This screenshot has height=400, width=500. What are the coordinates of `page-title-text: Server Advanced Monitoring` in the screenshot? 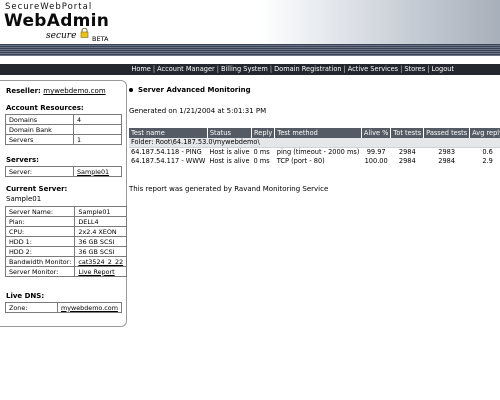 It's located at (194, 90).